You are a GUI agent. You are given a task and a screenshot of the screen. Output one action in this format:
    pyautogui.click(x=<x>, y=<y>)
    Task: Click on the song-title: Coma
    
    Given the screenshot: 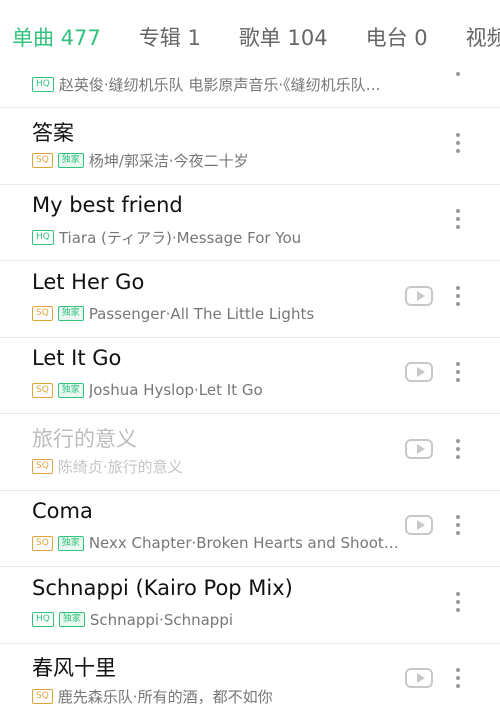 What is the action you would take?
    pyautogui.click(x=62, y=511)
    